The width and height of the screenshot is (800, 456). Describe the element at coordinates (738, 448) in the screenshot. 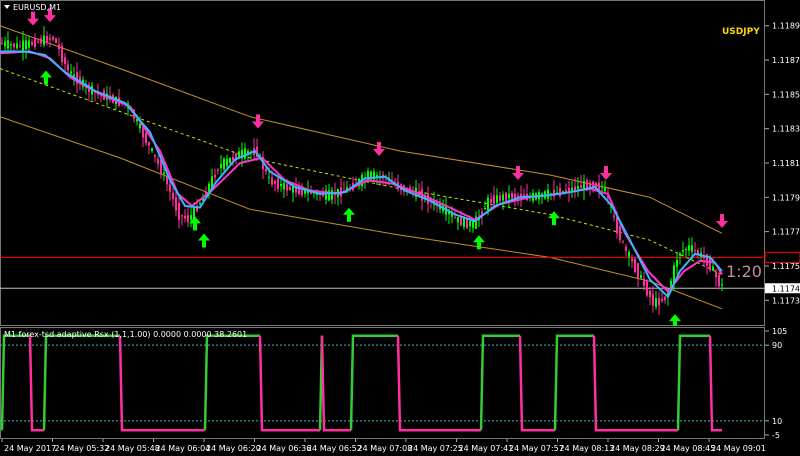

I see `time-label: 24 May 09:01` at that location.